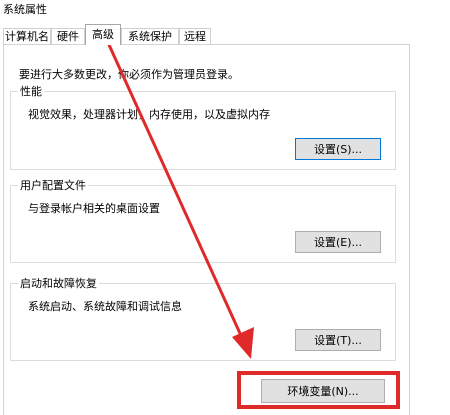 This screenshot has width=450, height=415. What do you see at coordinates (94, 208) in the screenshot?
I see `user-profiles-description: 与登录帐户相关的桌面设置` at bounding box center [94, 208].